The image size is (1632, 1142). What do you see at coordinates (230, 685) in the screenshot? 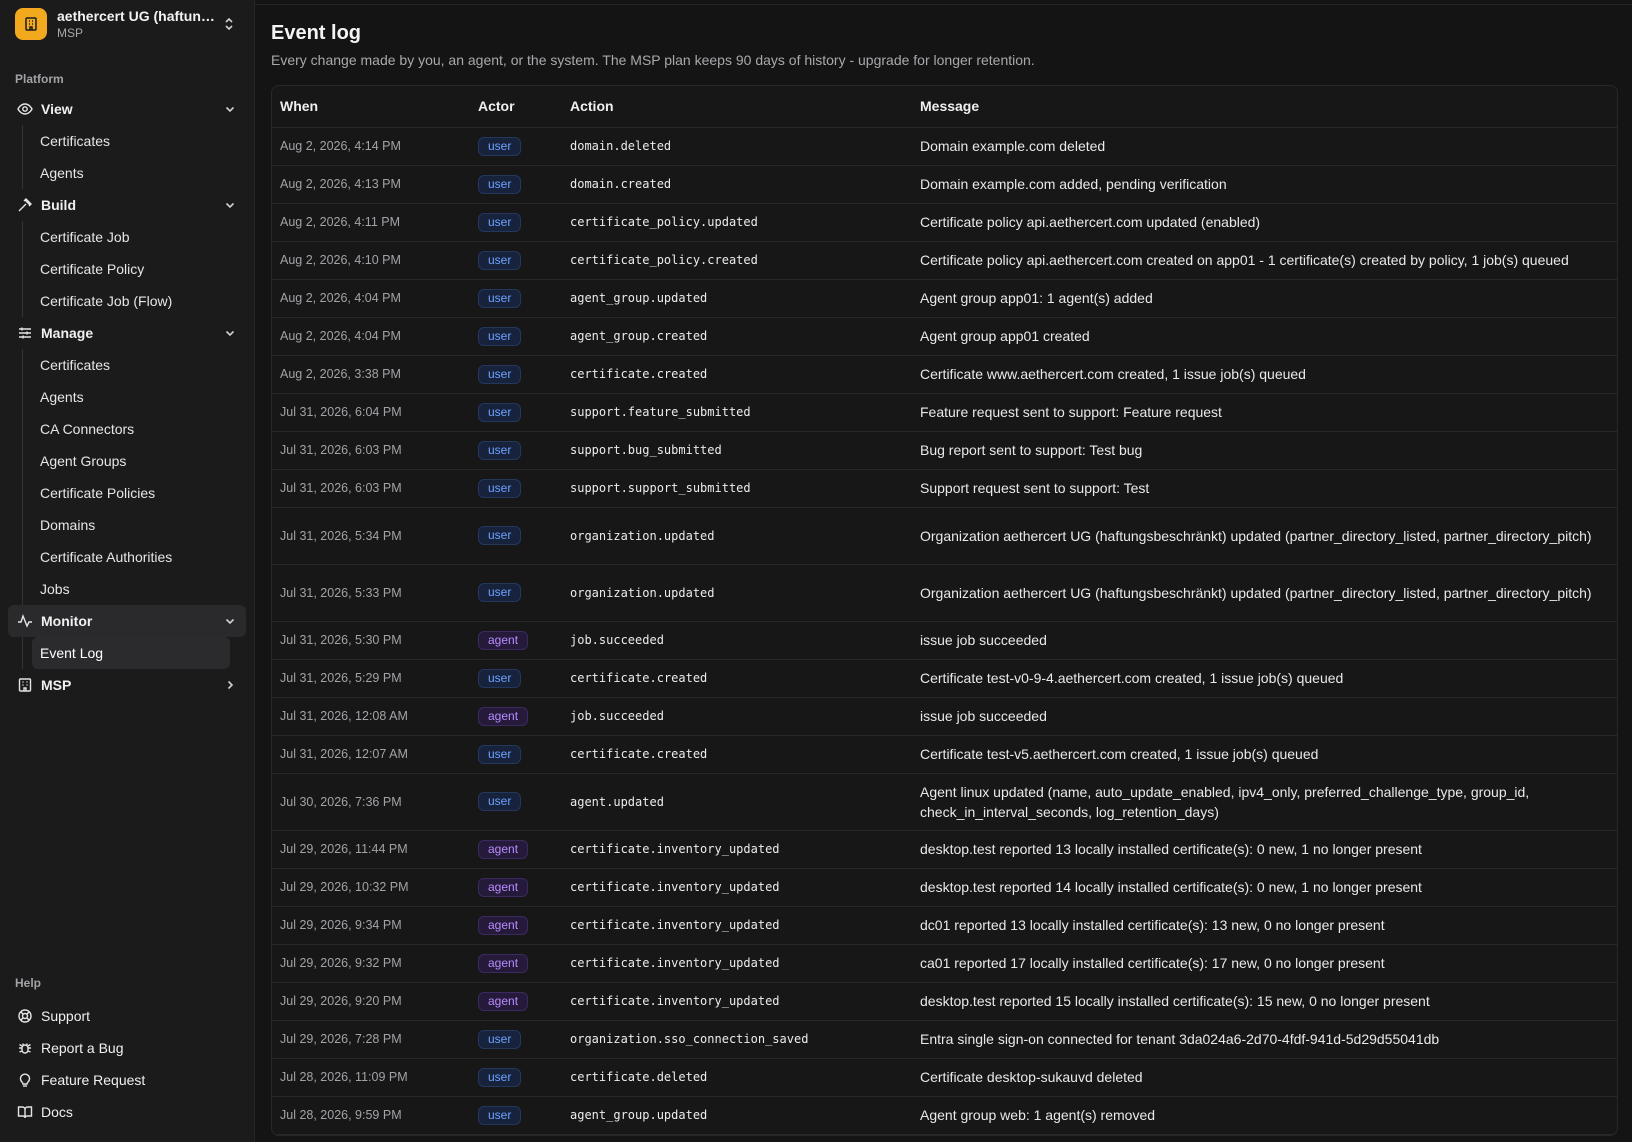
I see `chevron-right-icon` at bounding box center [230, 685].